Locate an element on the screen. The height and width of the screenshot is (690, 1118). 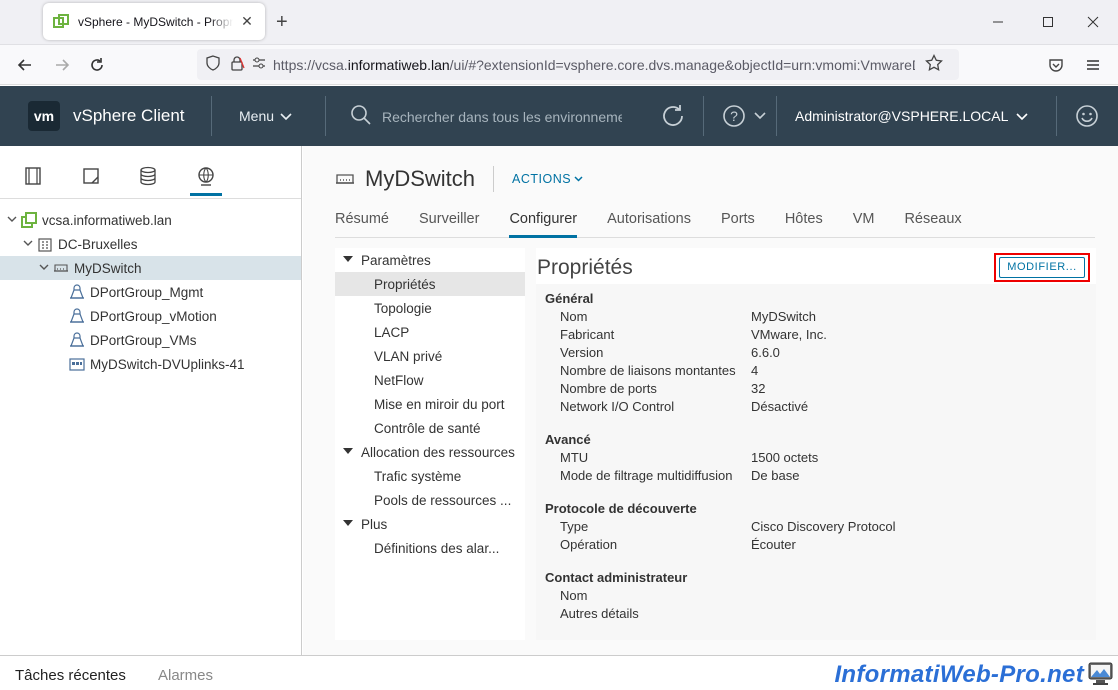
networking-icon is located at coordinates (206, 177).